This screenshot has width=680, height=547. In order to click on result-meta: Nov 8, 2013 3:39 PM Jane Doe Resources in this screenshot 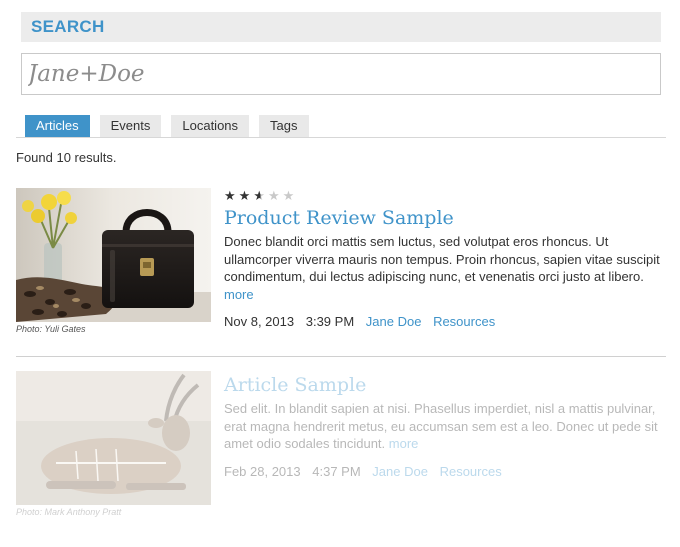, I will do `click(444, 321)`.